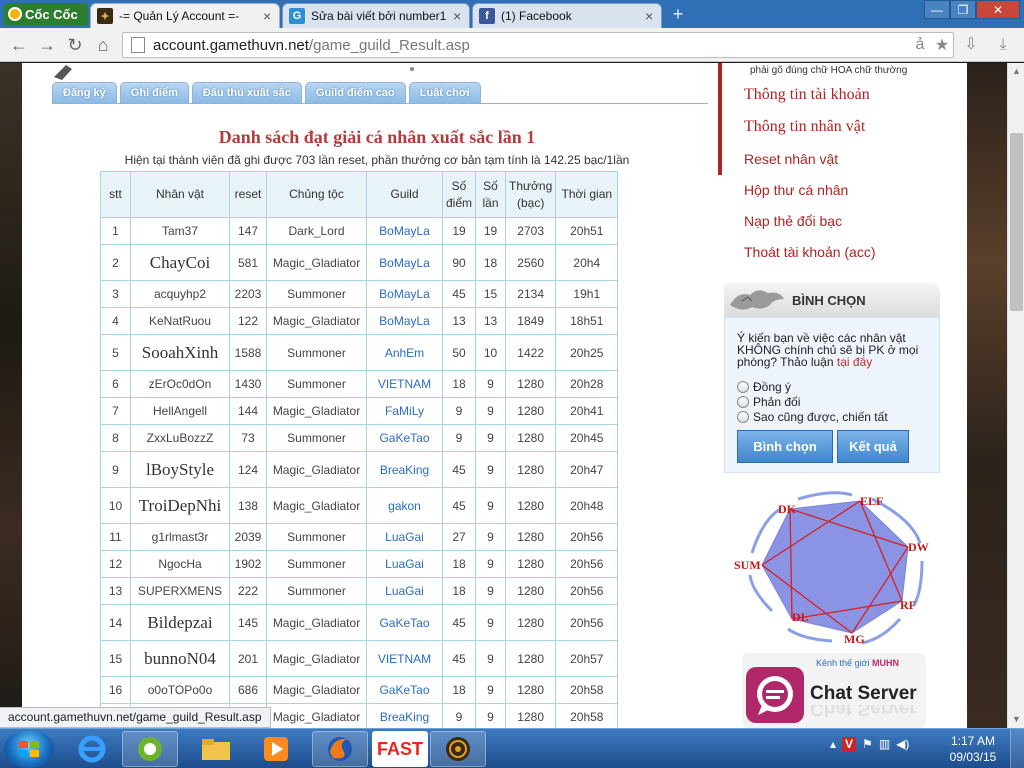 Image resolution: width=1024 pixels, height=768 pixels. I want to click on tab-sua-bai-viet: G Sửa bài viết bởi number1 | ×, so click(376, 15).